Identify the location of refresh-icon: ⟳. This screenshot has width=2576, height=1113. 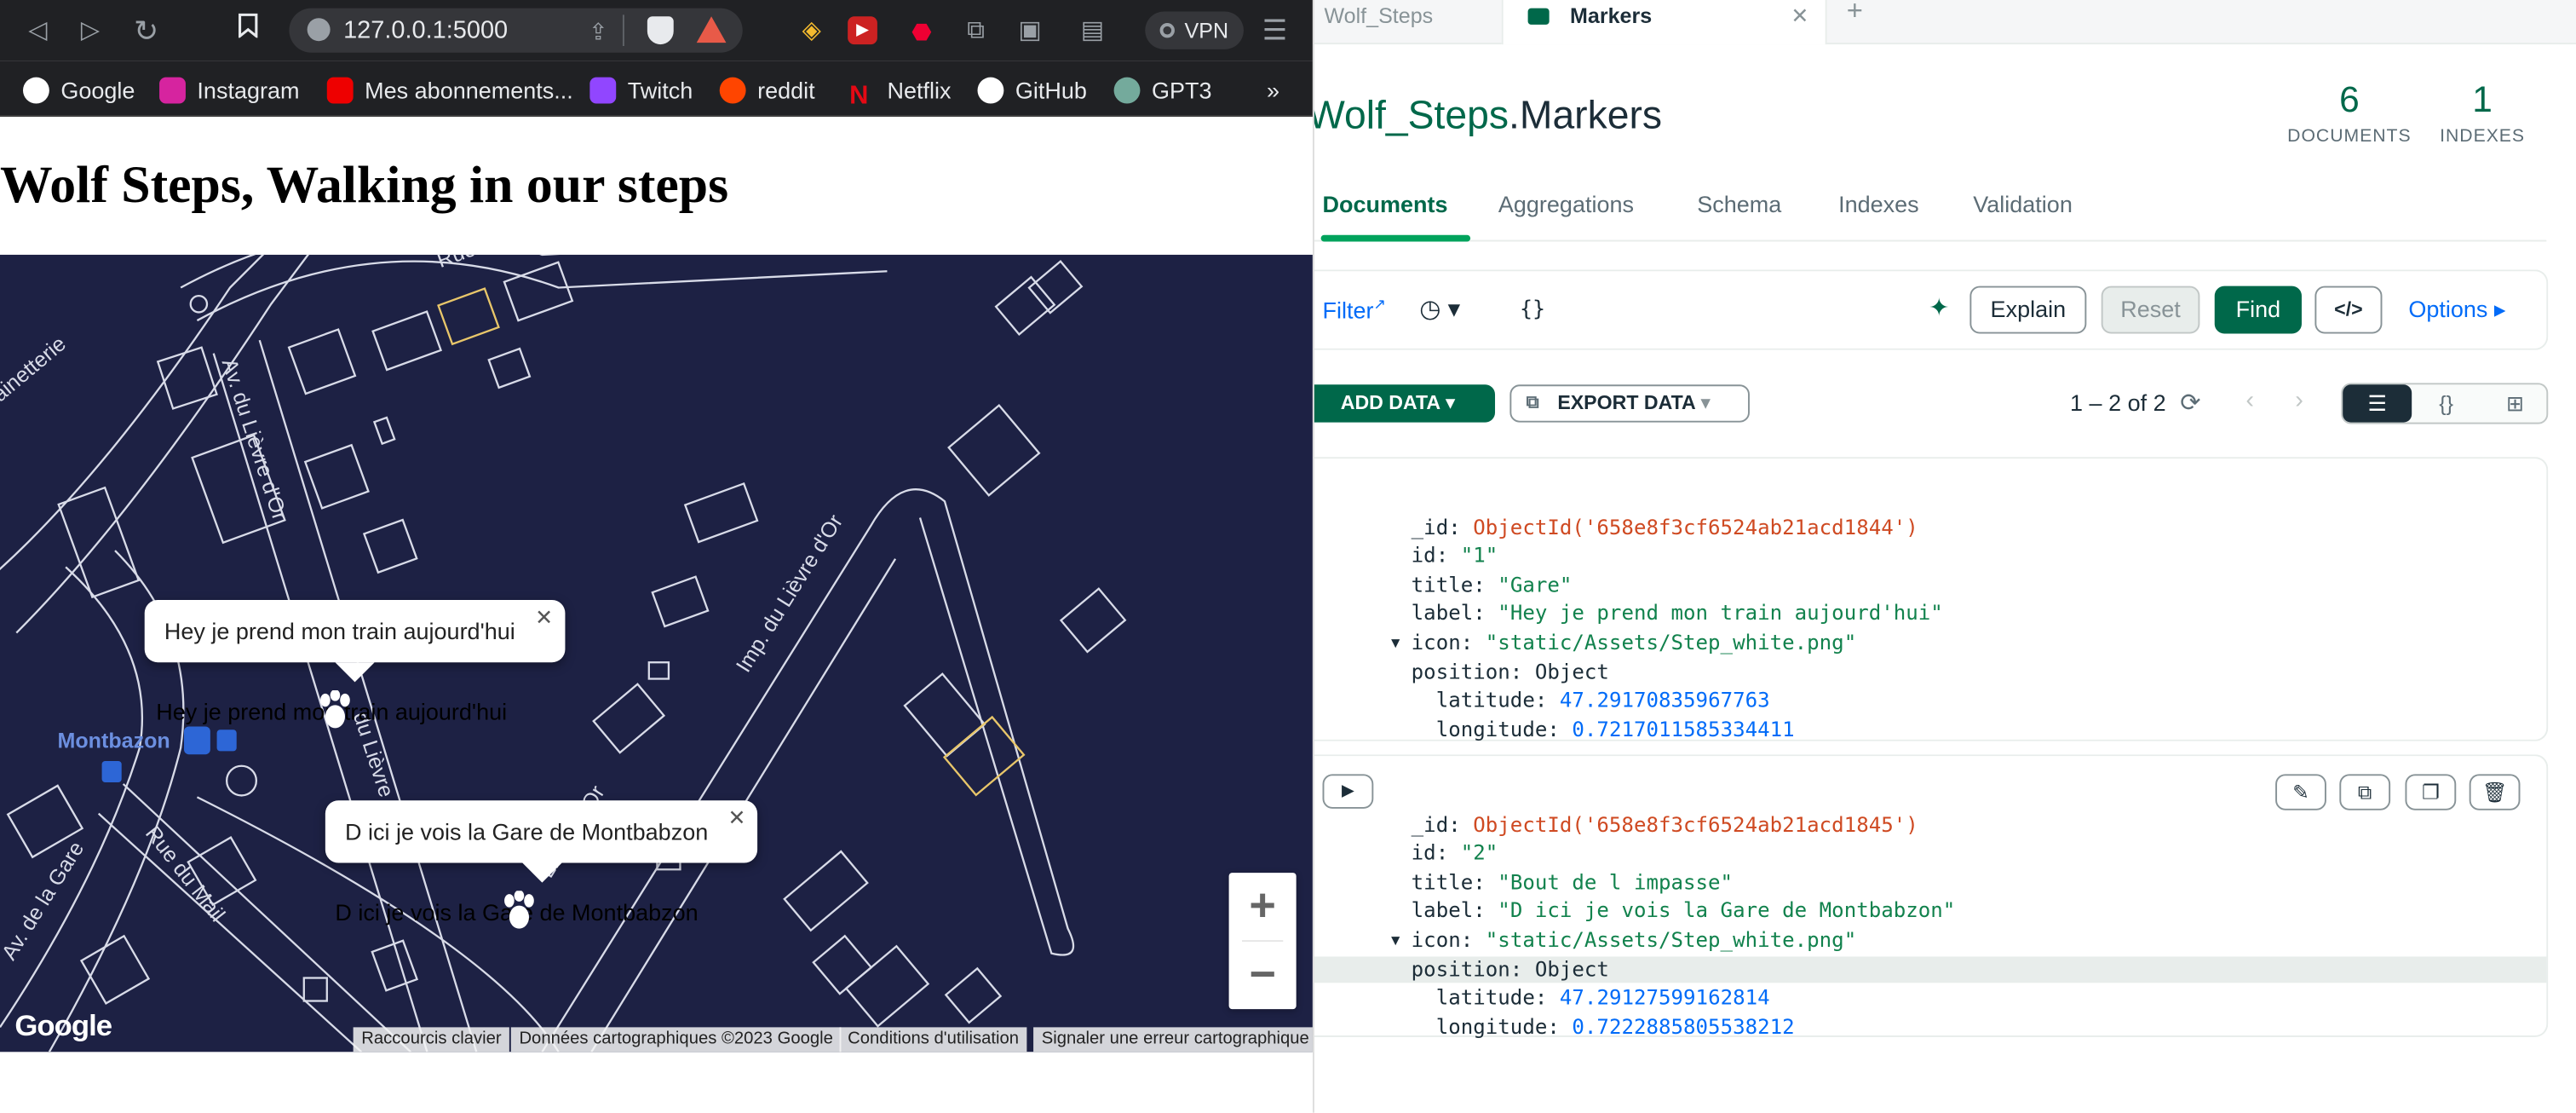
(2190, 403).